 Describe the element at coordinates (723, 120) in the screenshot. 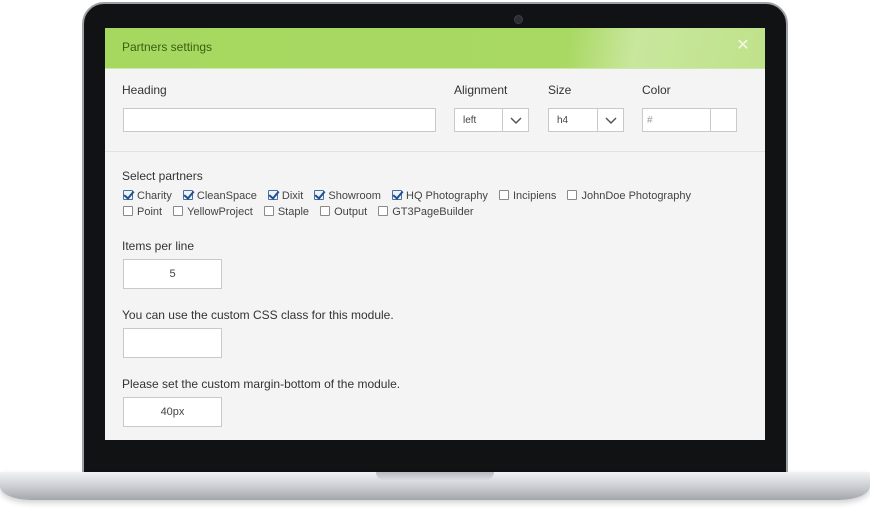

I see `color-swatch` at that location.